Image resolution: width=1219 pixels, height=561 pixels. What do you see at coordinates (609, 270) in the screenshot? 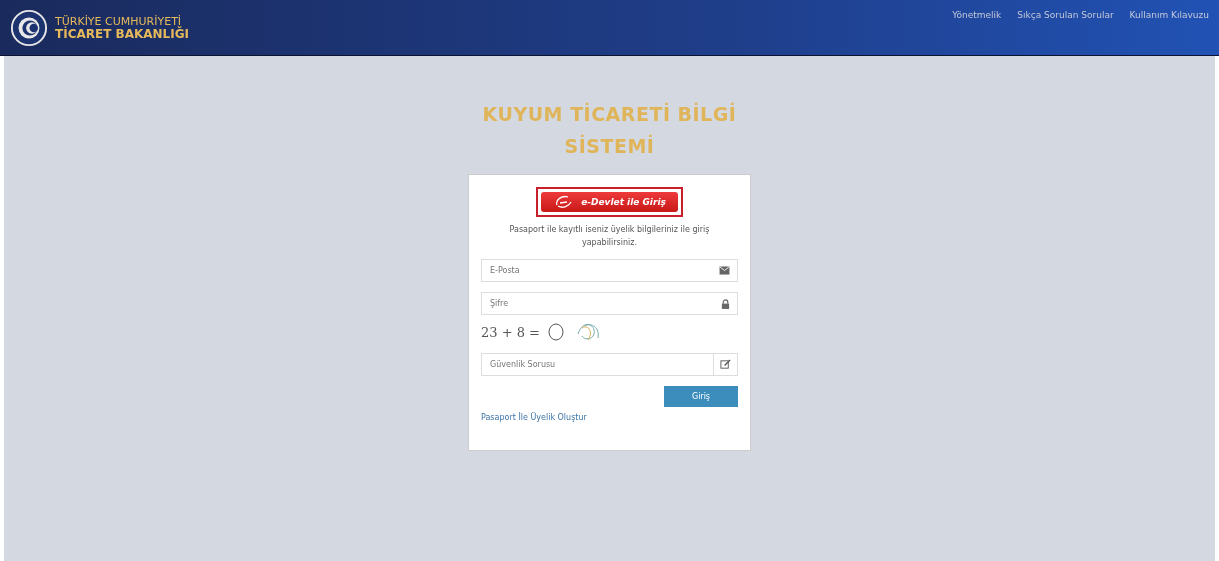
I see `input-field: E-Posta` at bounding box center [609, 270].